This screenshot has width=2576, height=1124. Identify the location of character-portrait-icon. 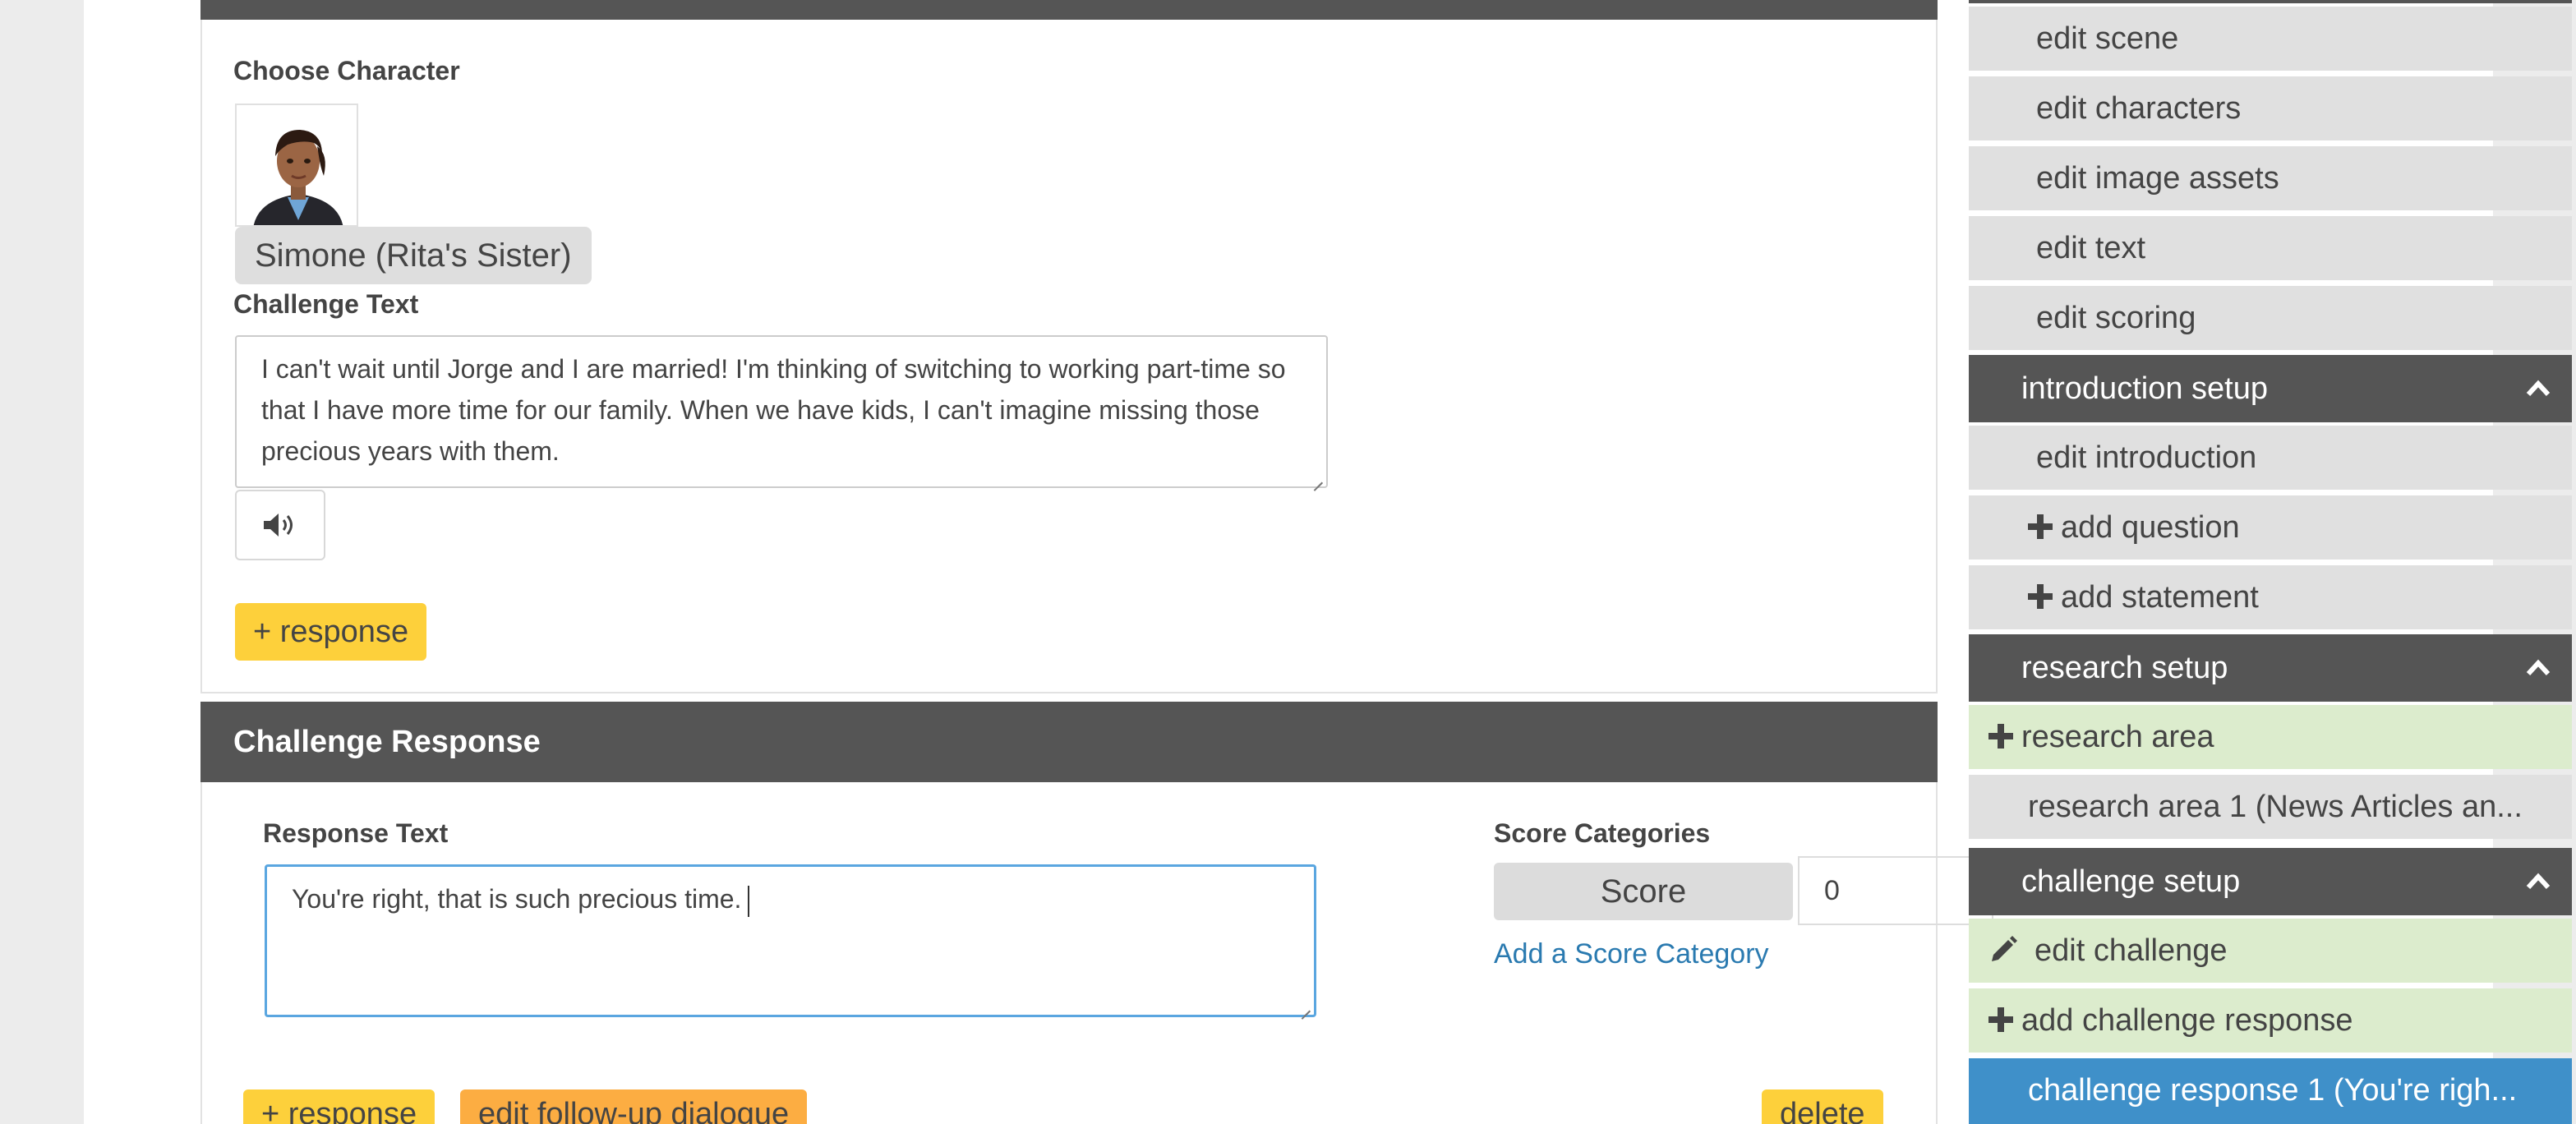
(298, 178).